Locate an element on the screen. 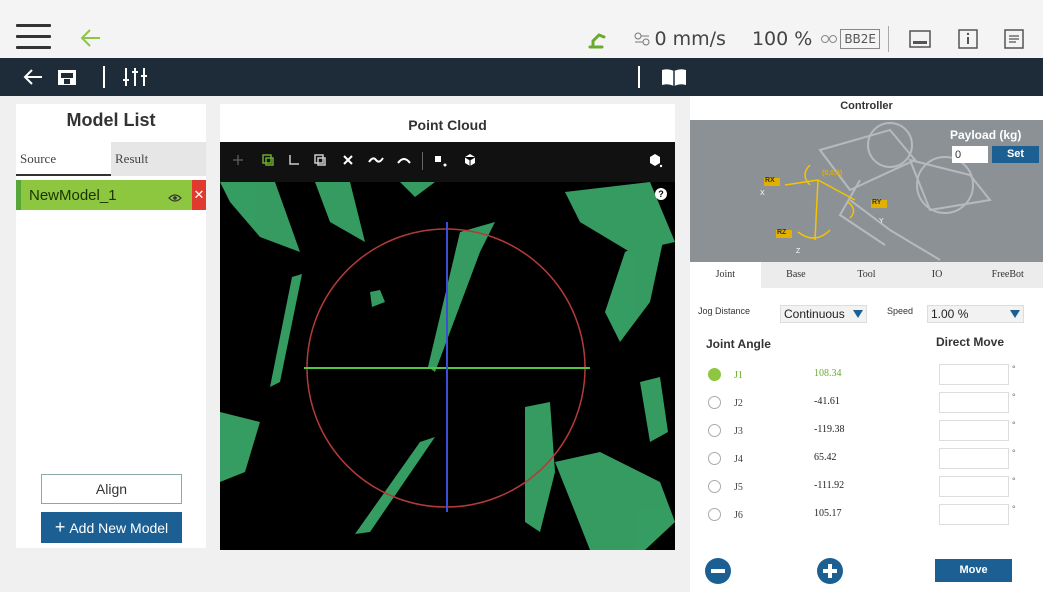 The height and width of the screenshot is (592, 1043). tab-result: Result is located at coordinates (158, 159).